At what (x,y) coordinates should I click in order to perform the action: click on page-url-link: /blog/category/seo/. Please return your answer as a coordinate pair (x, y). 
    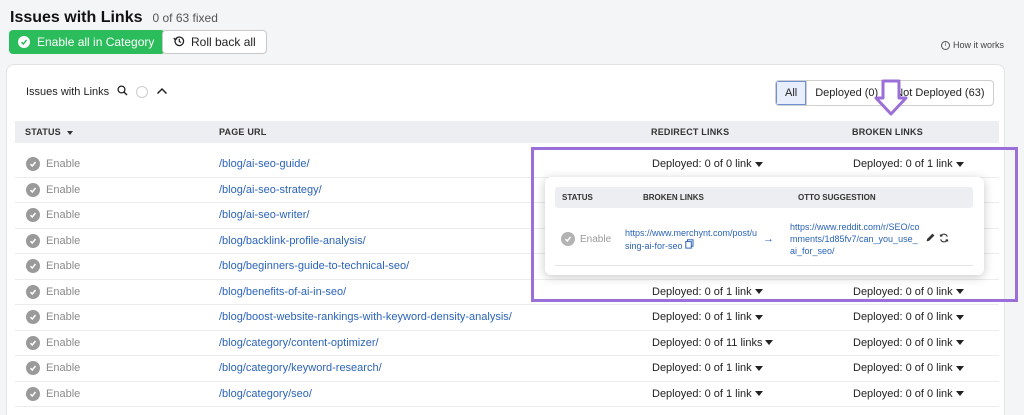
    Looking at the image, I should click on (265, 394).